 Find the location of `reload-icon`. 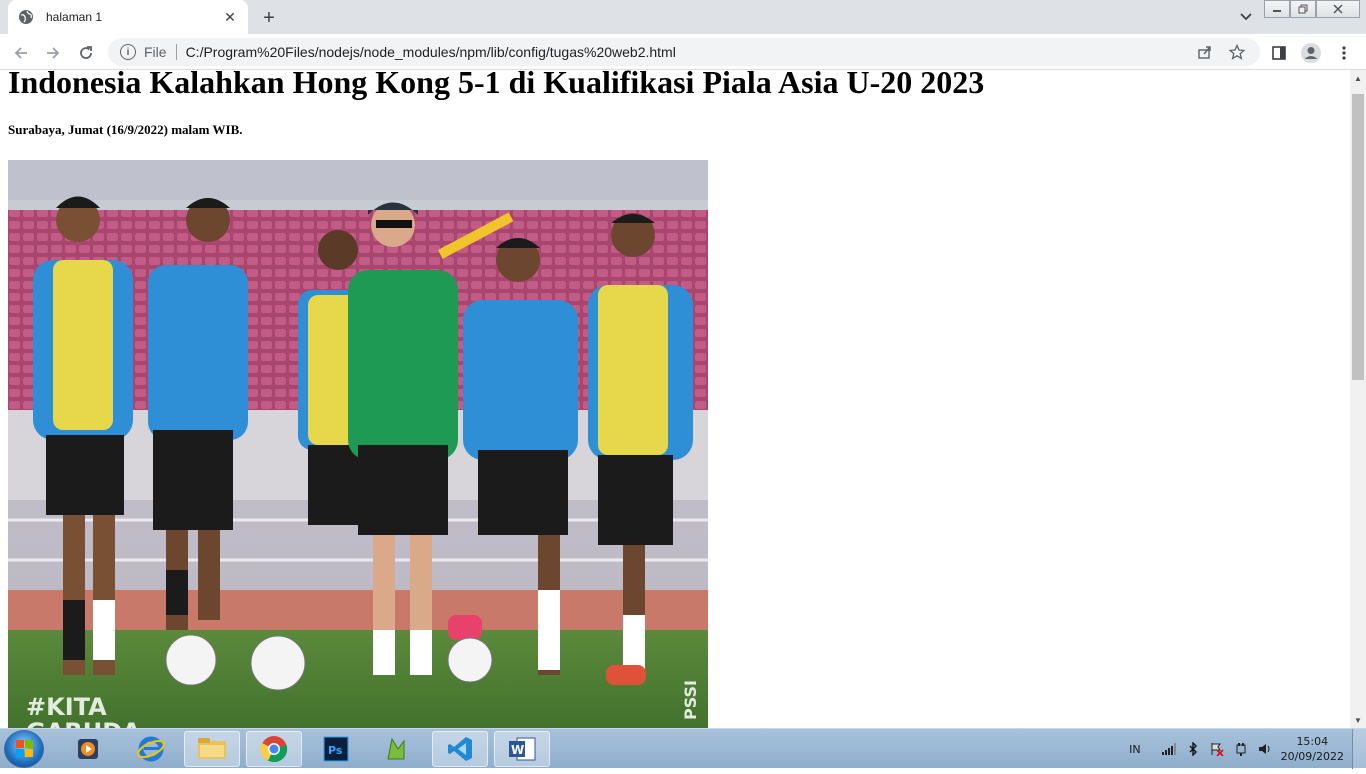

reload-icon is located at coordinates (86, 53).